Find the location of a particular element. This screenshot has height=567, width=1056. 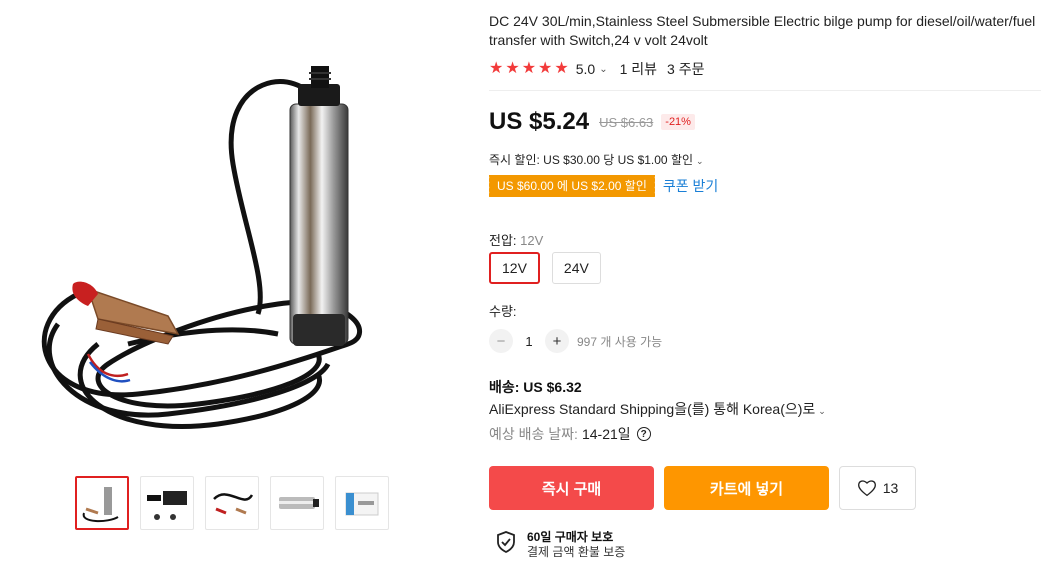

quantity-label: 수량: is located at coordinates (503, 311).